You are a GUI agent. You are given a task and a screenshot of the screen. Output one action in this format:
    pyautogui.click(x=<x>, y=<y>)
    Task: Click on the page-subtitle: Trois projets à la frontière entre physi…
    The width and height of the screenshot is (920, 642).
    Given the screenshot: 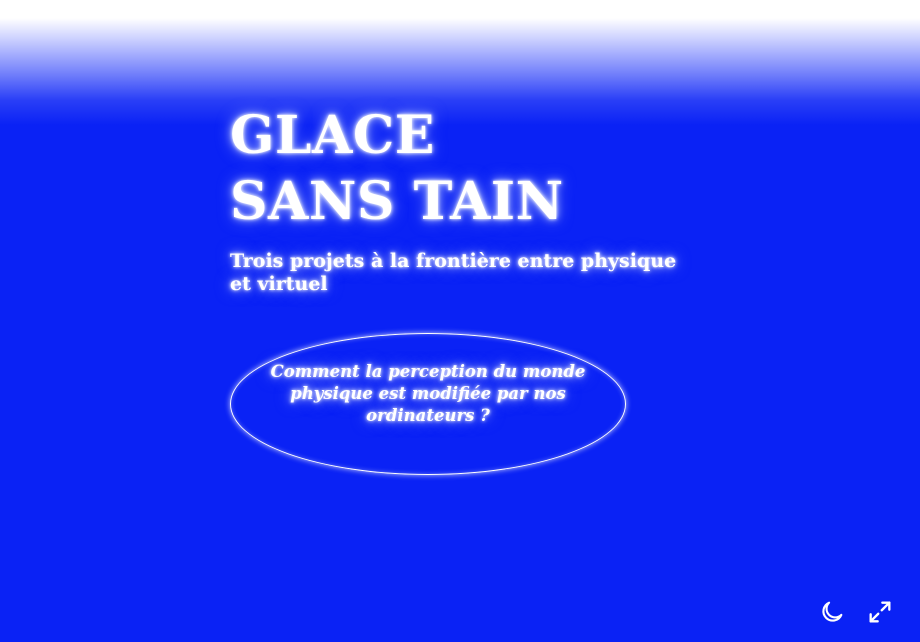 What is the action you would take?
    pyautogui.click(x=453, y=272)
    